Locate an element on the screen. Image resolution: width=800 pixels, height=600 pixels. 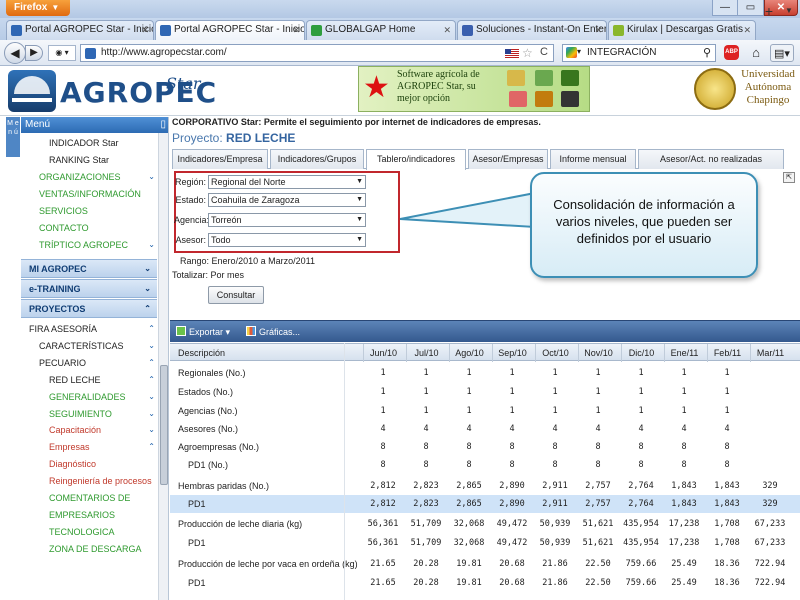
sidebar-item: INDICADOR Star is located at coordinates (89, 143).